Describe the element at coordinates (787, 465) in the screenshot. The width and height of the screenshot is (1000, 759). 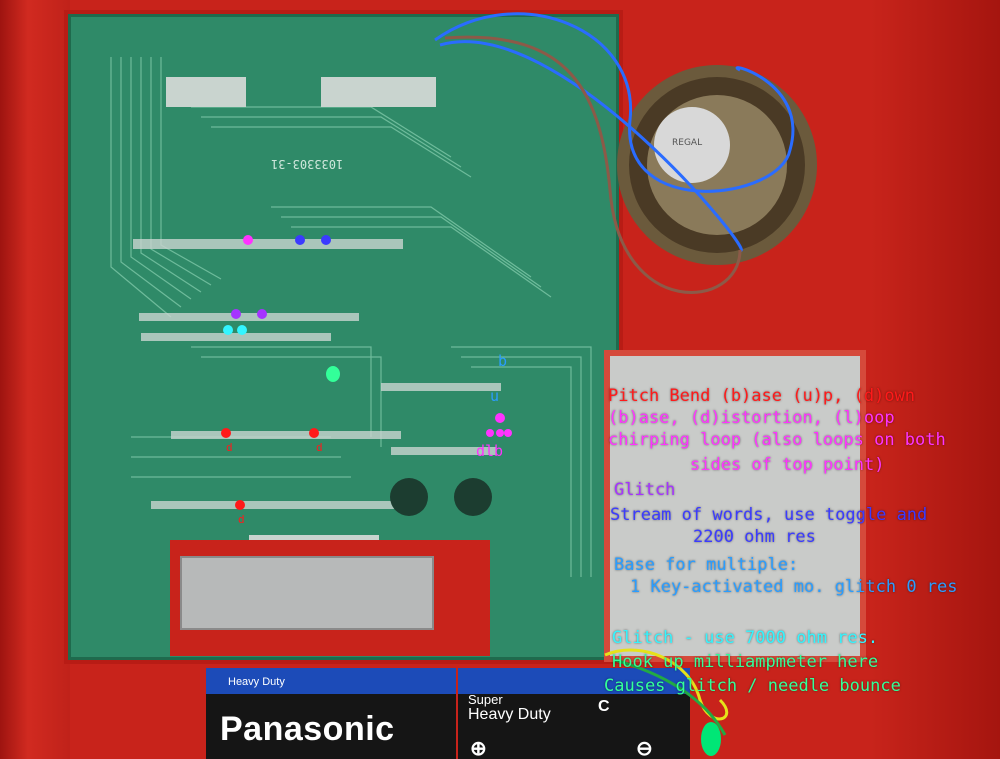
I see `annotation-distortion-3: sides of top point)` at that location.